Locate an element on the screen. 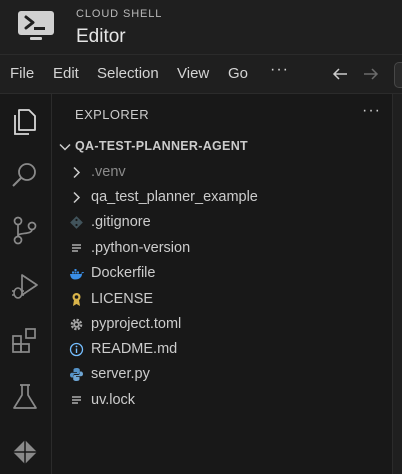  explorer-icon is located at coordinates (25, 122).